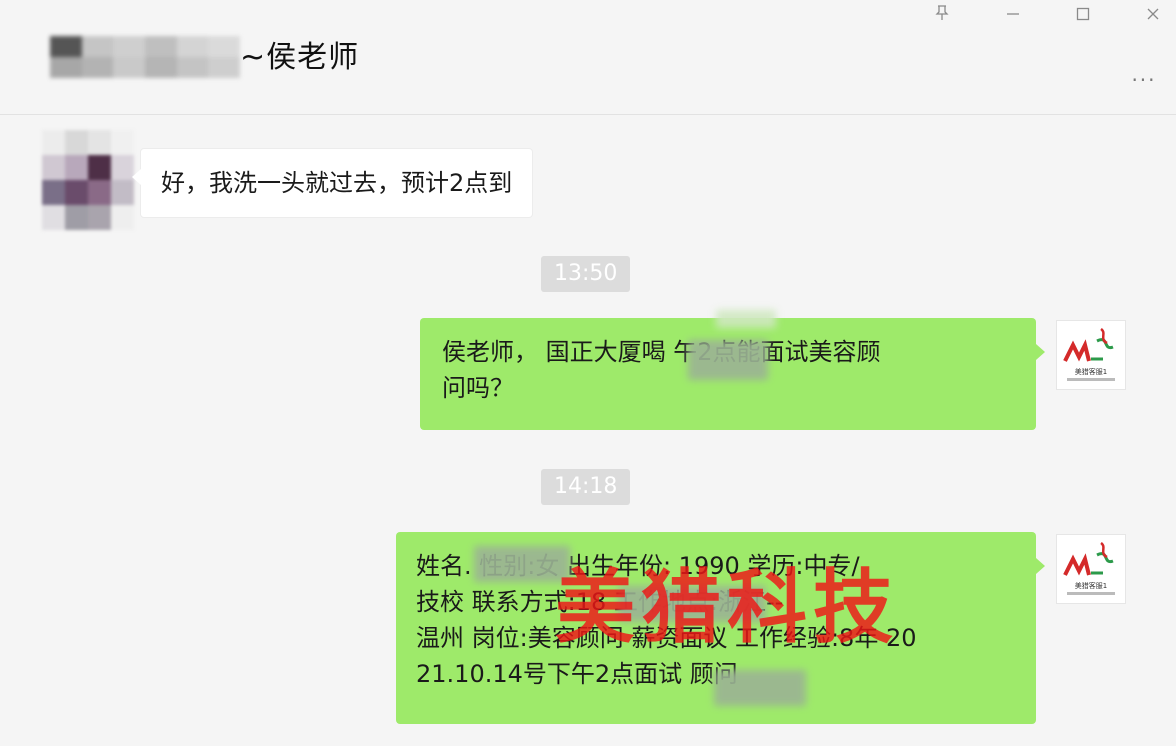 This screenshot has height=746, width=1176. Describe the element at coordinates (88, 180) in the screenshot. I see `contact-avatar` at that location.